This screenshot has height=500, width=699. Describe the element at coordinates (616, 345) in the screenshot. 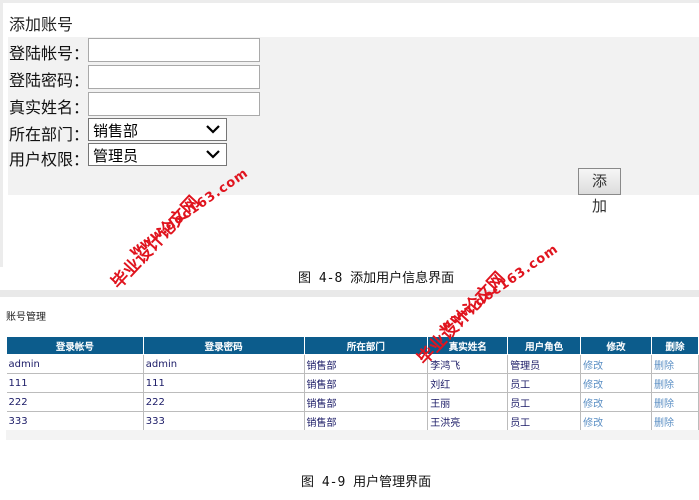

I see `column-header: 修改` at that location.